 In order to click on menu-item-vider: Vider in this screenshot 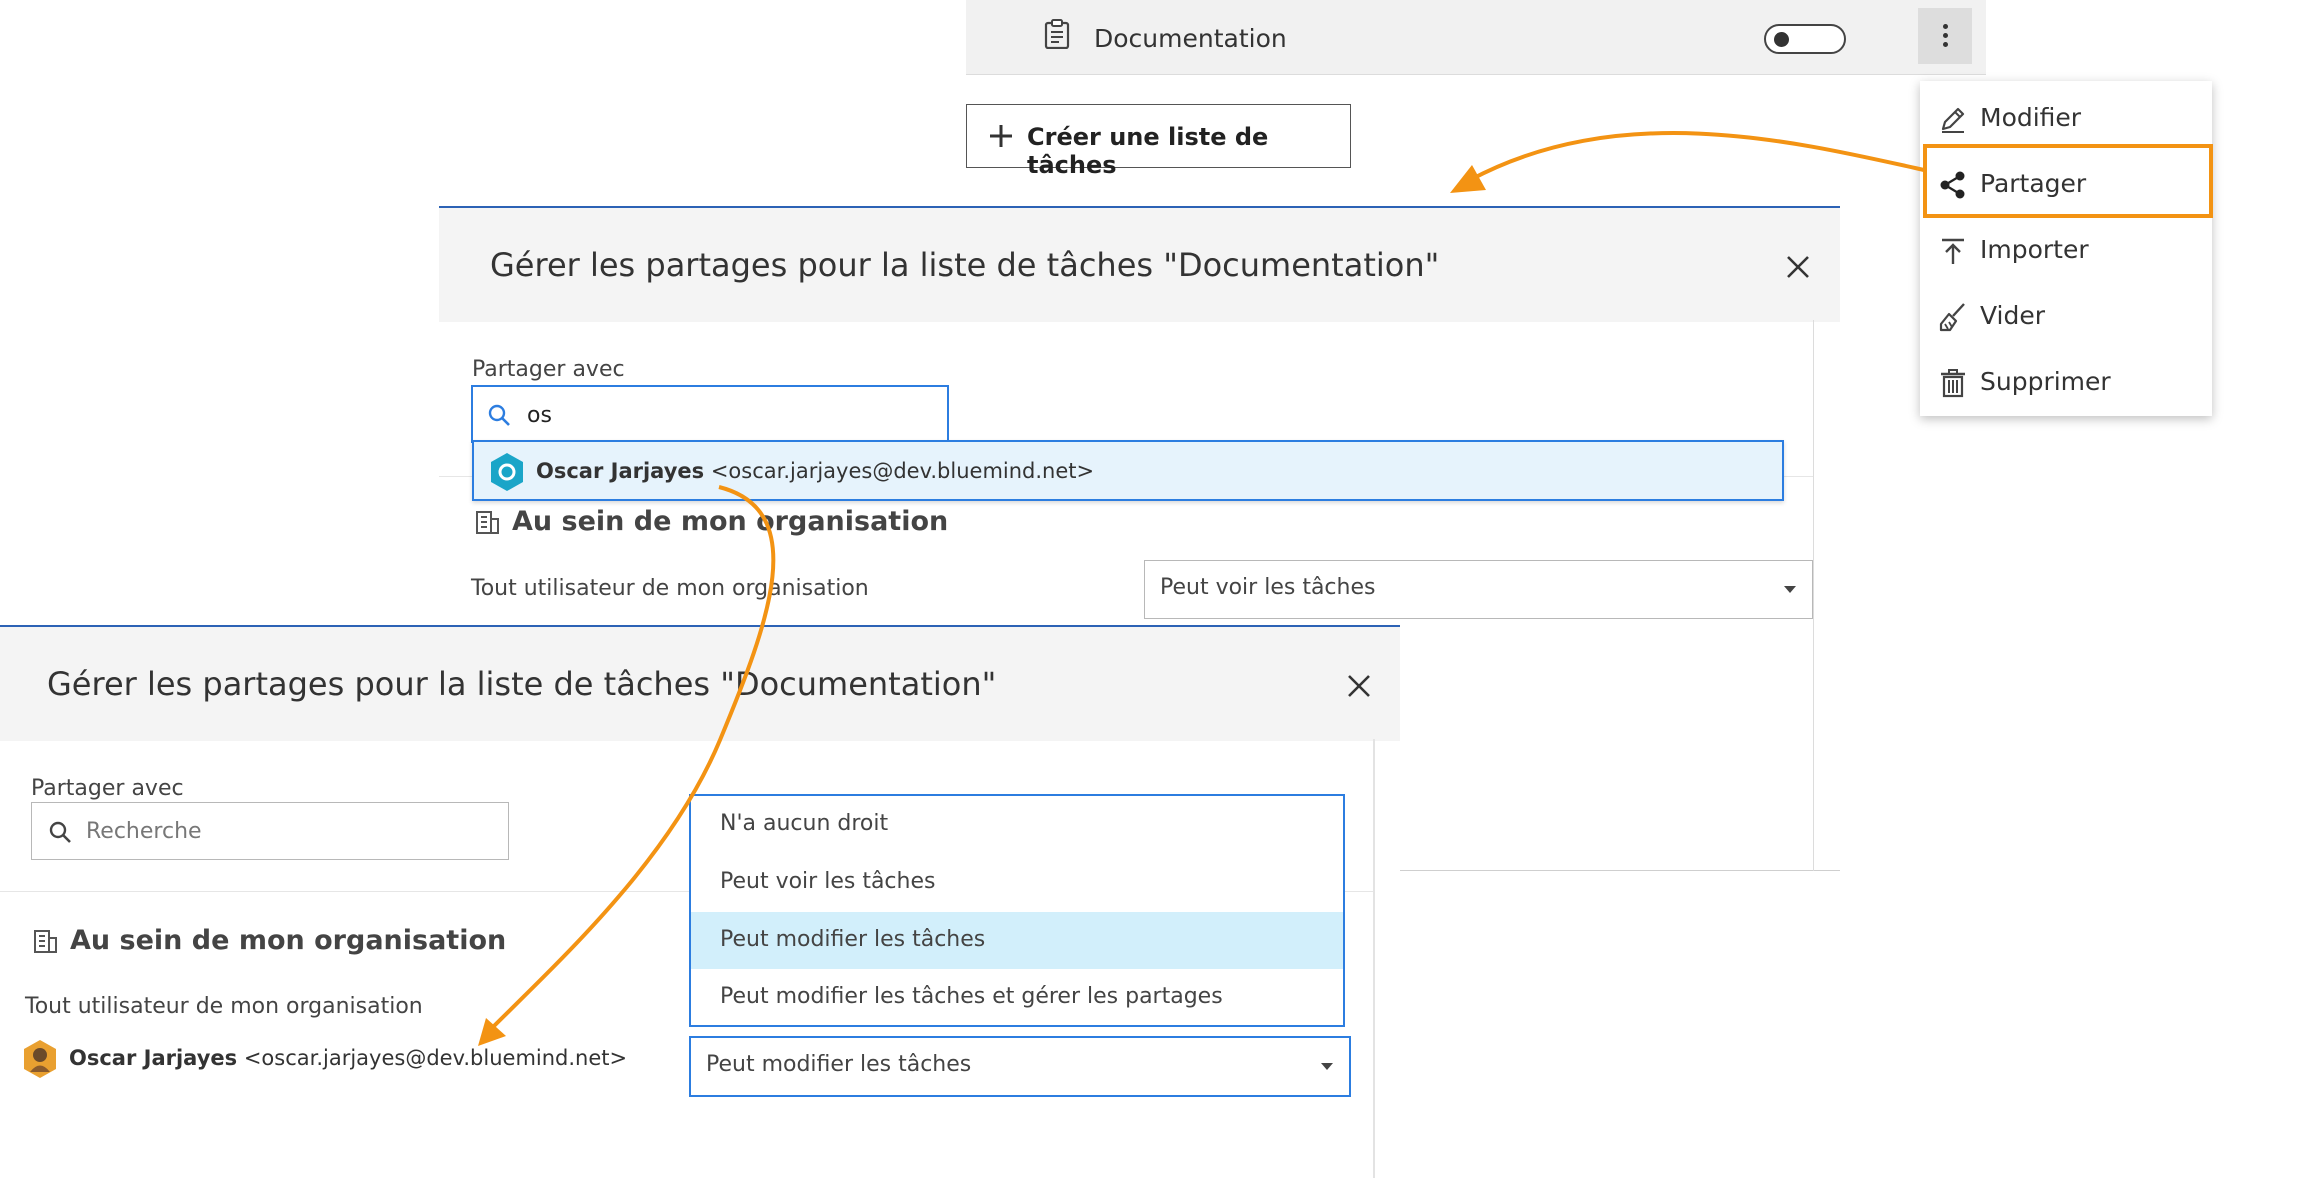, I will do `click(2066, 316)`.